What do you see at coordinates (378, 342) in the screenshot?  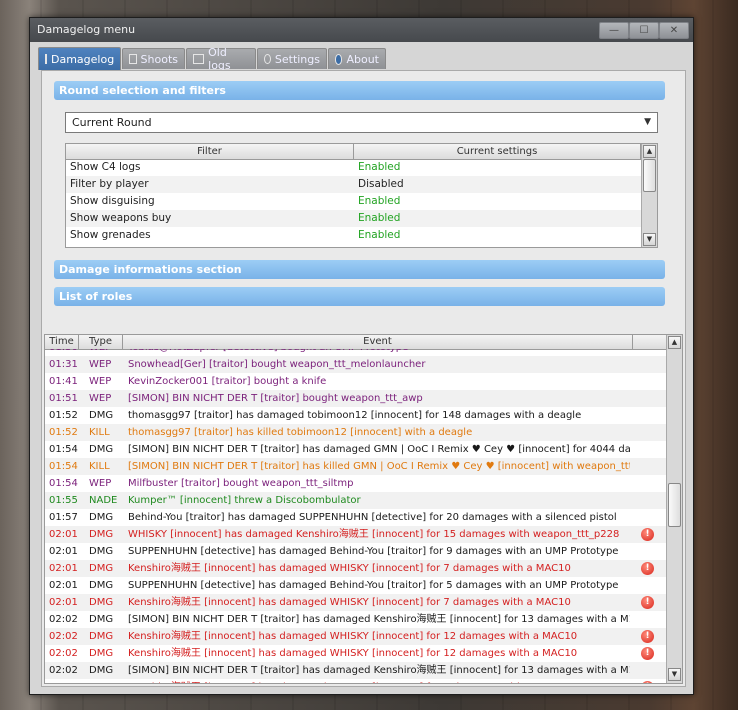 I see `event-column-header: Event` at bounding box center [378, 342].